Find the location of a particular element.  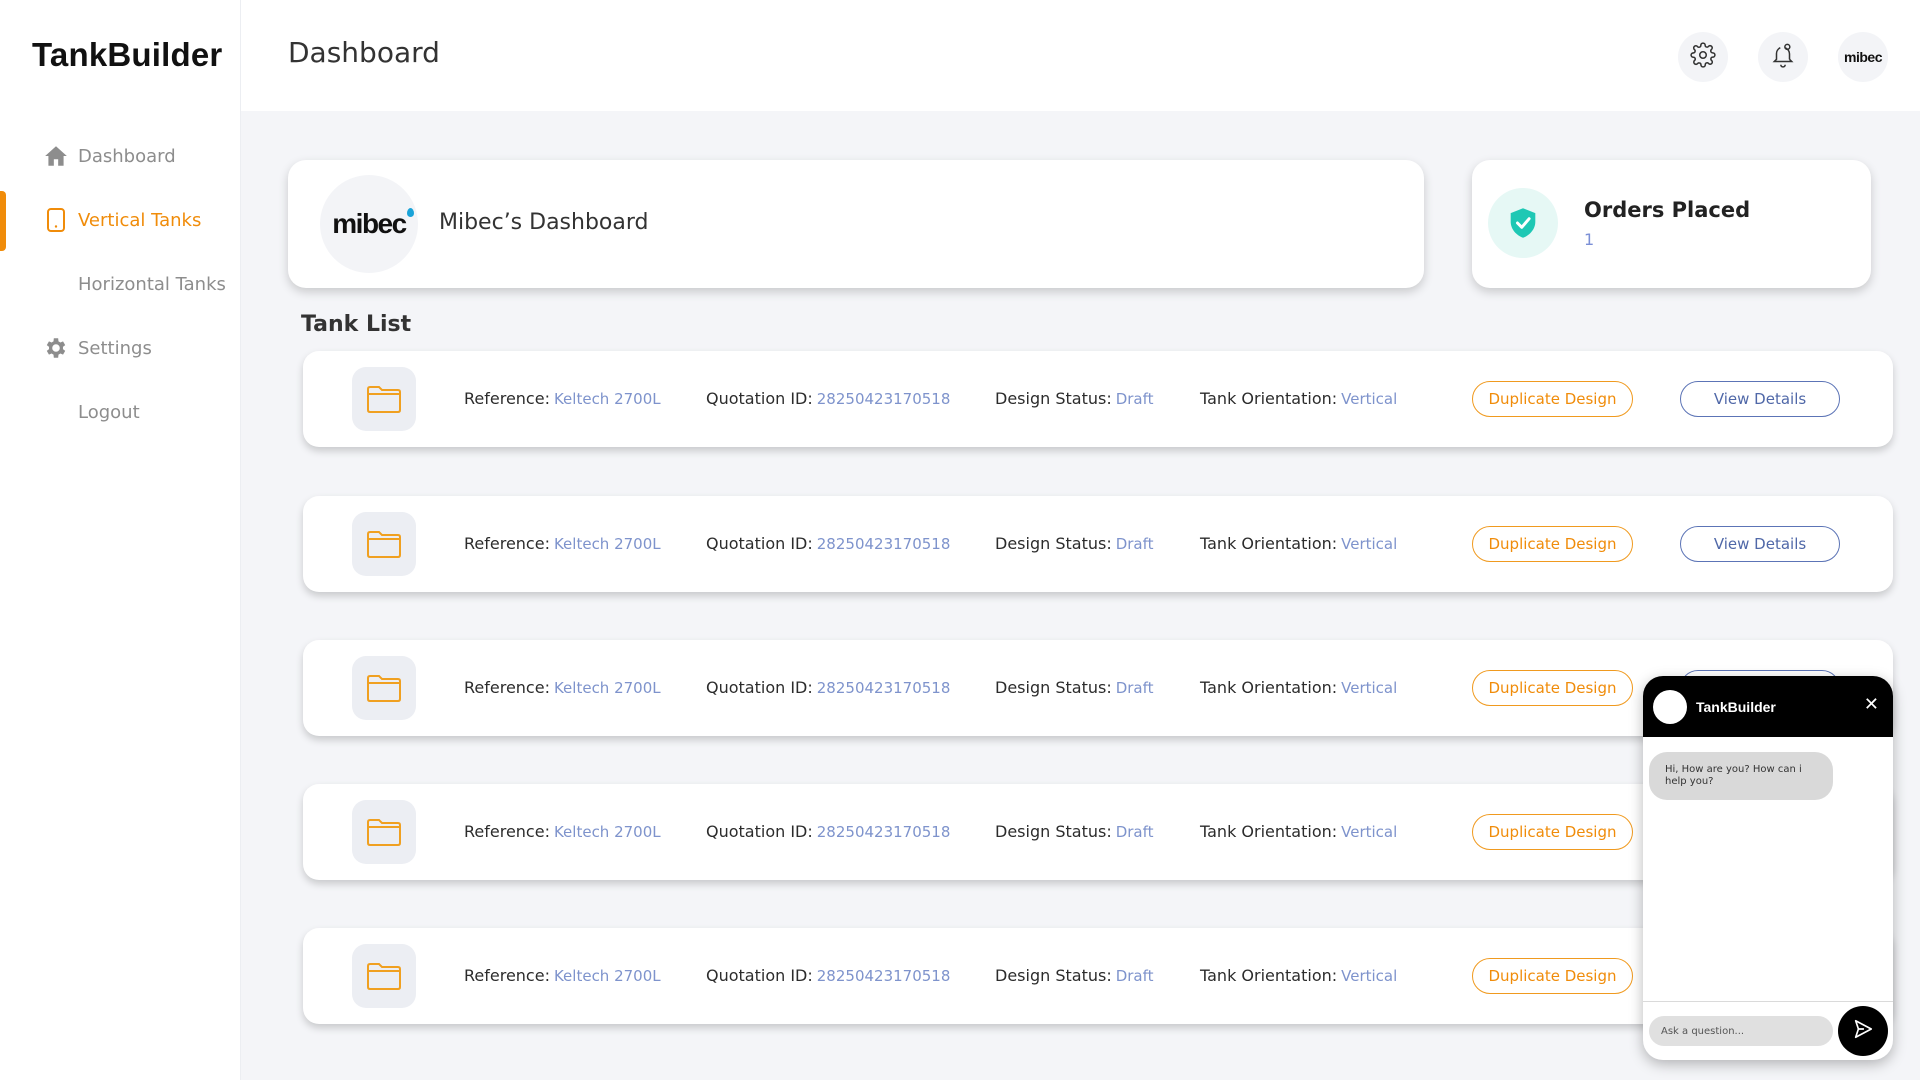

orders-placed-title: Orders Placed is located at coordinates (1667, 210).